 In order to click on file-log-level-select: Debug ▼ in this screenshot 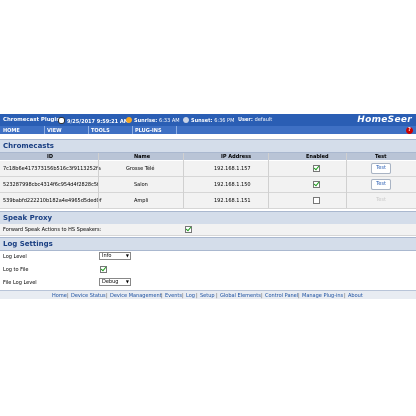, I will do `click(115, 282)`.